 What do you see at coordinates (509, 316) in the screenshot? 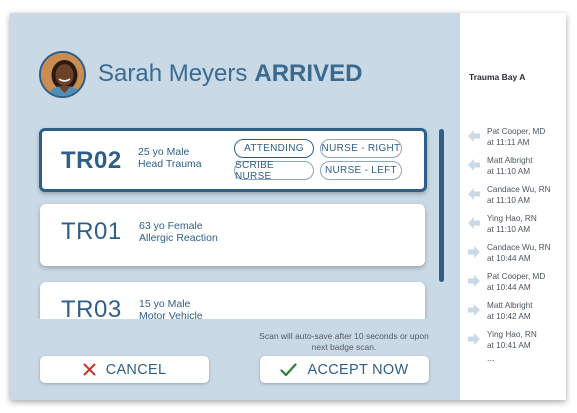
I see `log-entry-time: at 10:42 AM` at bounding box center [509, 316].